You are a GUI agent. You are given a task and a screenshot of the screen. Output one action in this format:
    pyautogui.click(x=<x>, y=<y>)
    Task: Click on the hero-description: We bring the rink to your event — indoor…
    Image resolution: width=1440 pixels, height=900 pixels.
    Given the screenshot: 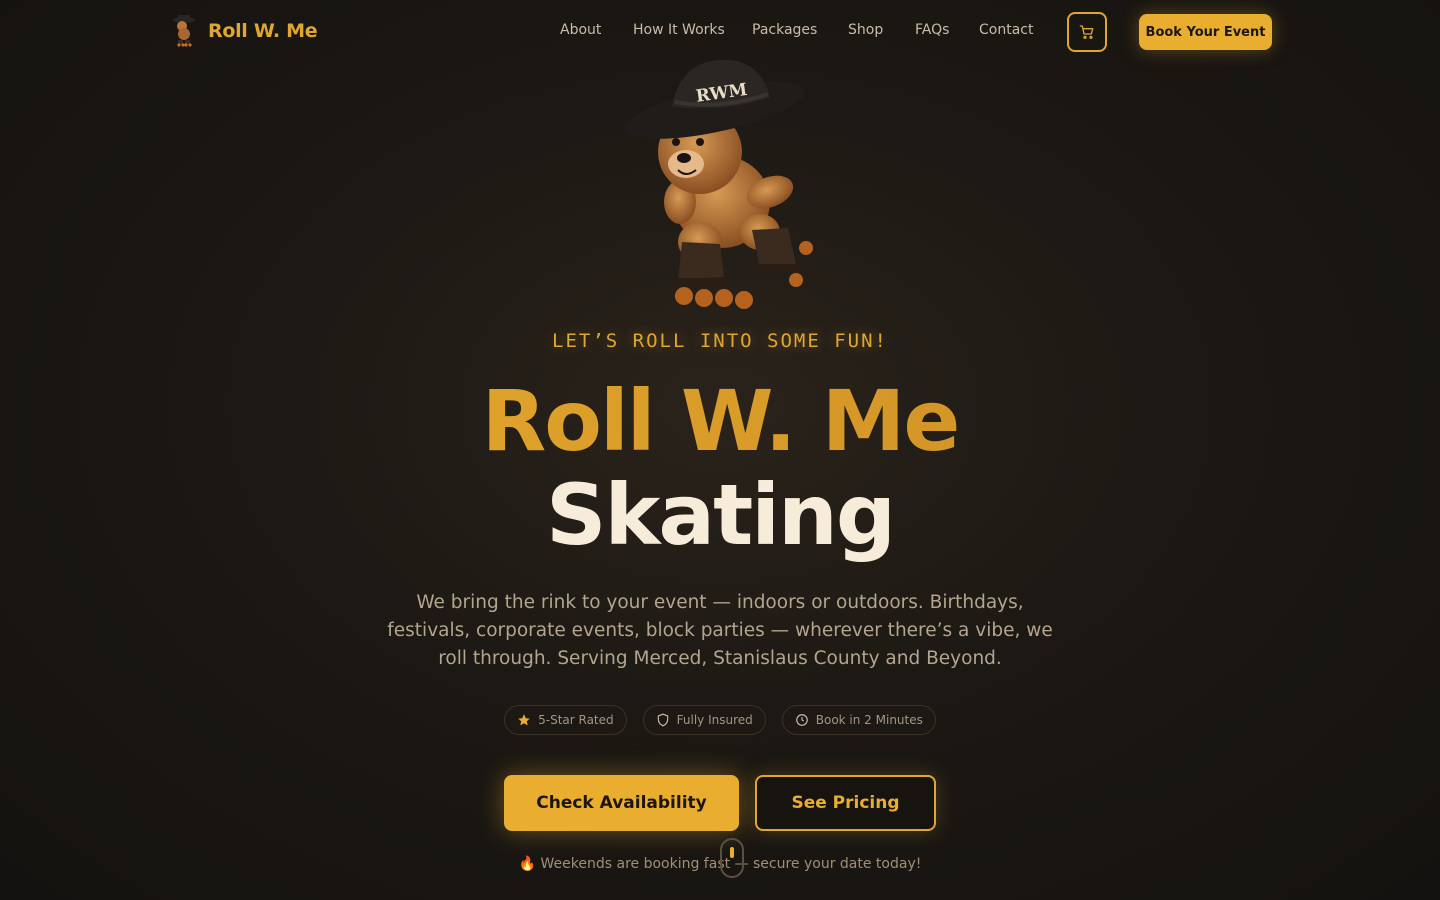 What is the action you would take?
    pyautogui.click(x=720, y=630)
    